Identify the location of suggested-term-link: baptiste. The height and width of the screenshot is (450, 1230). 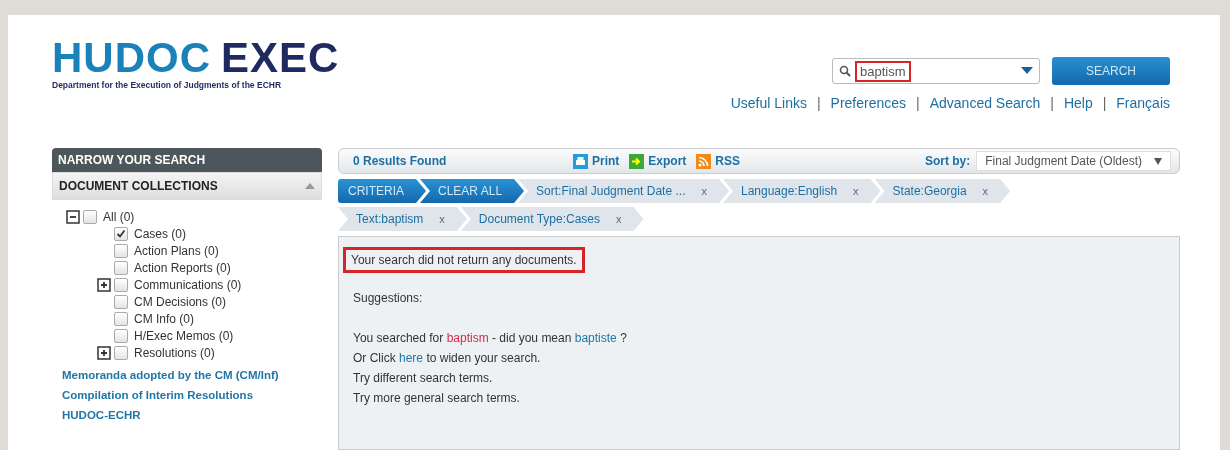
(595, 338).